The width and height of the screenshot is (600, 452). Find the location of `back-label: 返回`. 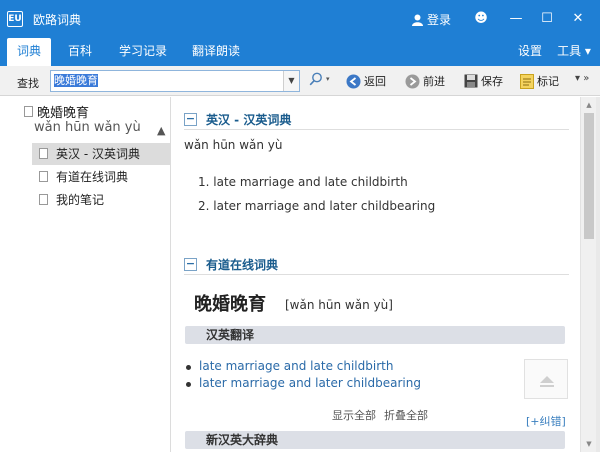

back-label: 返回 is located at coordinates (375, 81).